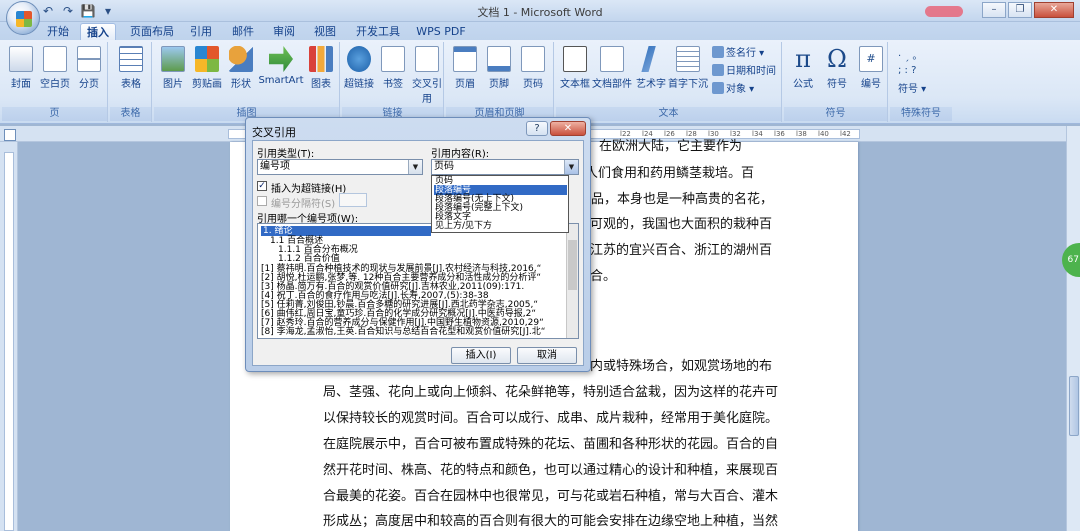 Image resolution: width=1080 pixels, height=531 pixels. I want to click on textbox-button: 文本框, so click(575, 68).